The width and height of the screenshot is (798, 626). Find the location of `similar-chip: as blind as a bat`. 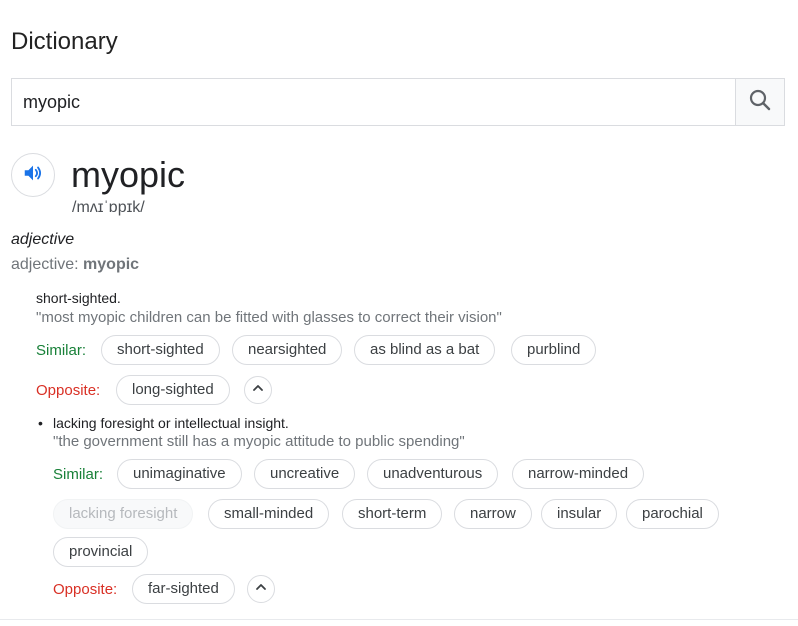

similar-chip: as blind as a bat is located at coordinates (425, 350).